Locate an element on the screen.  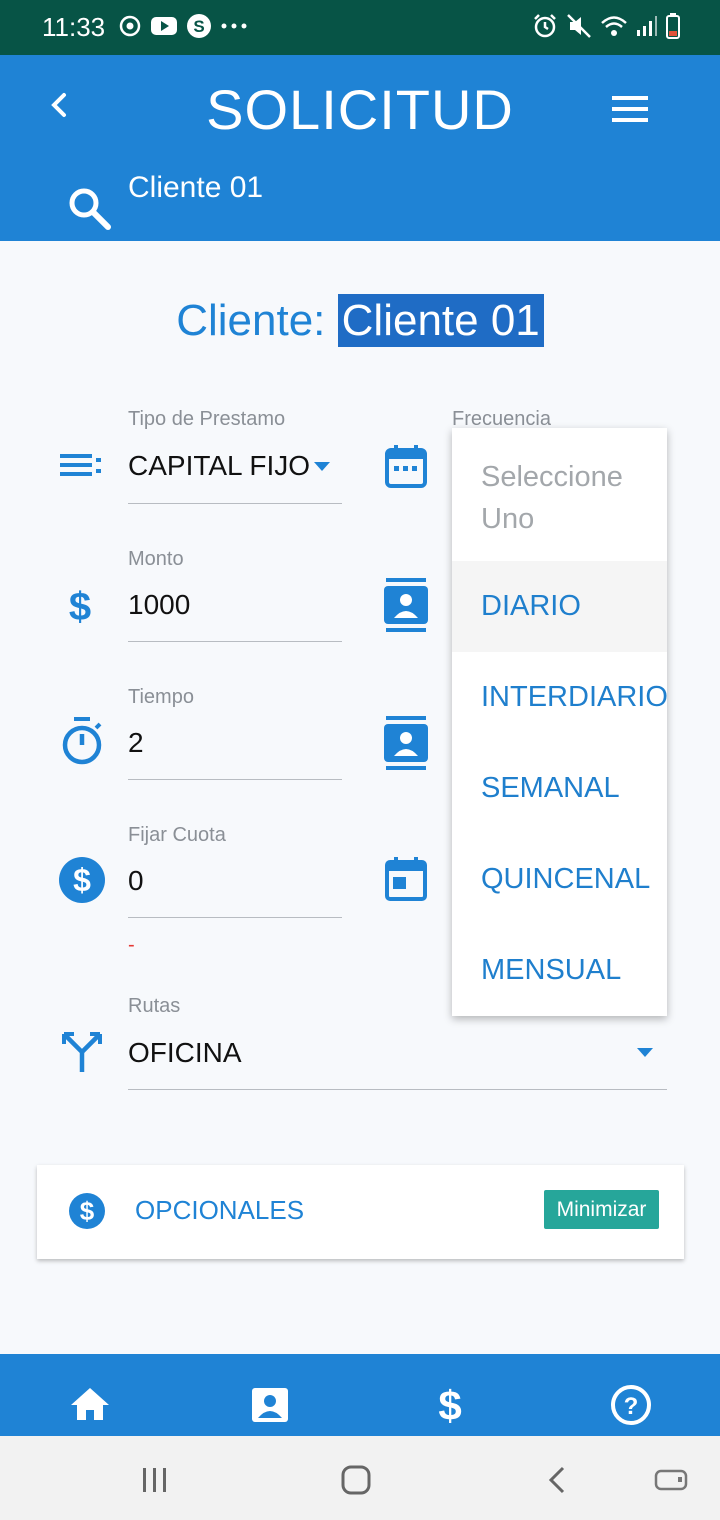
recent-apps-icon is located at coordinates (155, 1480).